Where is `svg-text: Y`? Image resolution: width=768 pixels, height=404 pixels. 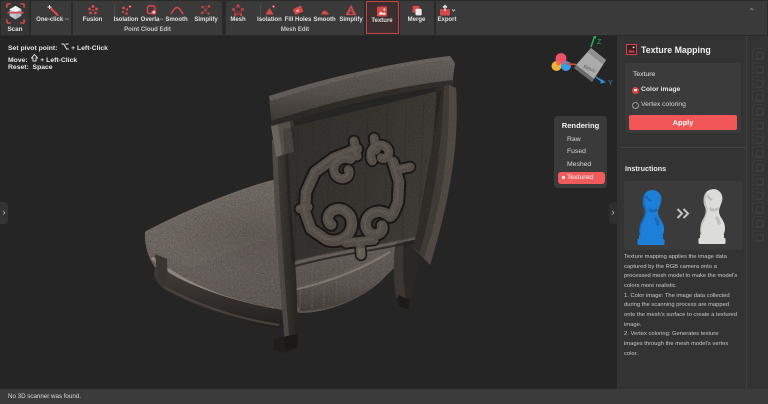
svg-text: Y is located at coordinates (610, 83).